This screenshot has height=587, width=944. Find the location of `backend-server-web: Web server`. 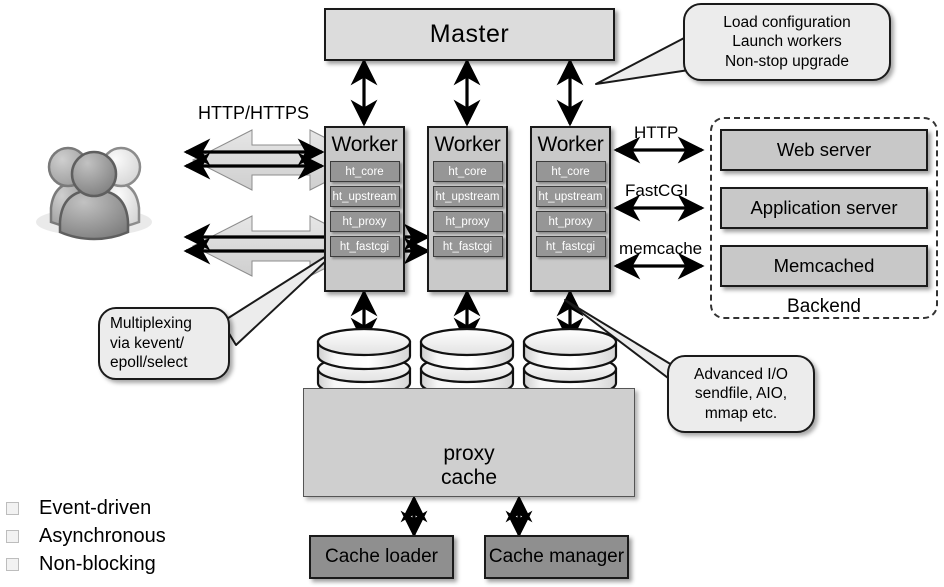

backend-server-web: Web server is located at coordinates (824, 150).